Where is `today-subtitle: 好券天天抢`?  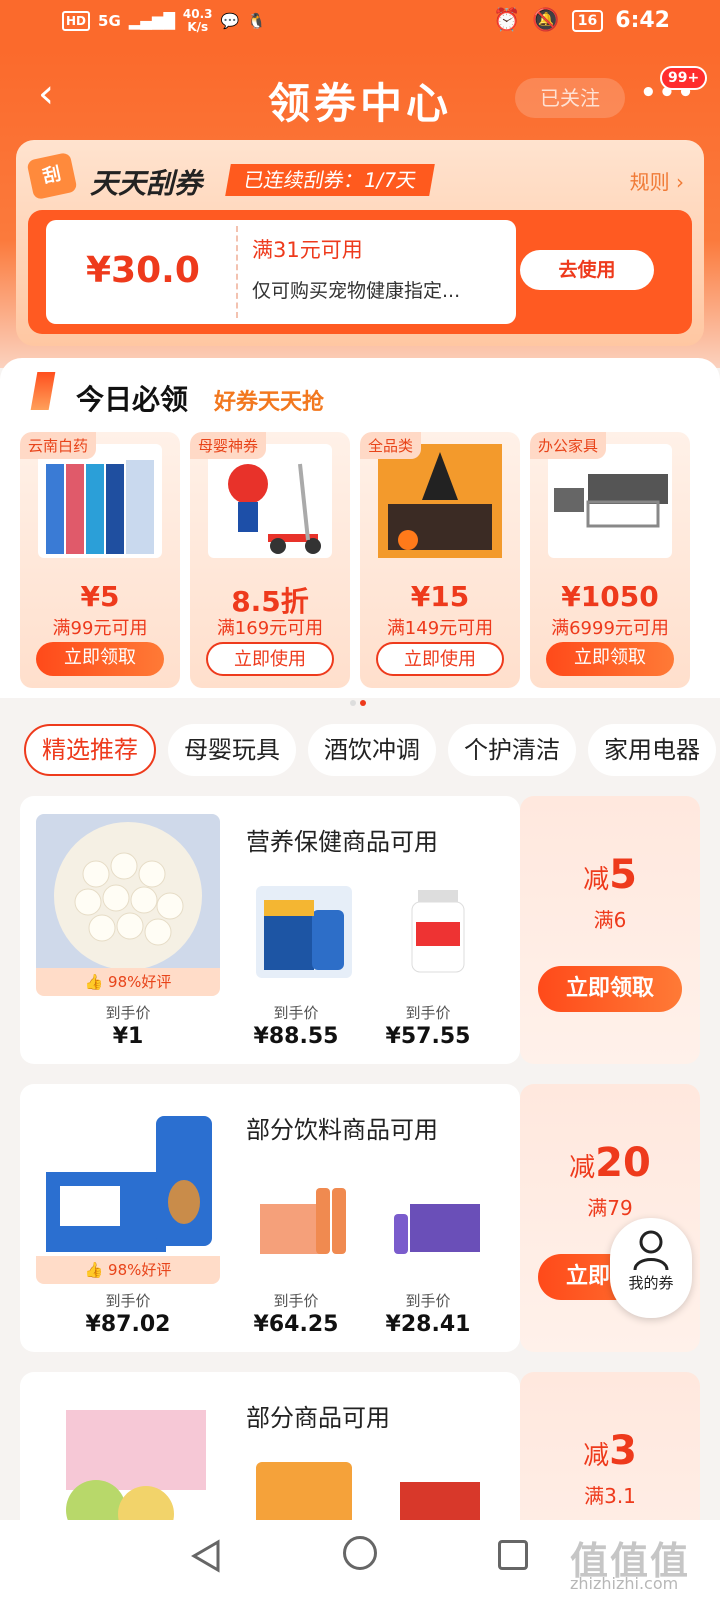 today-subtitle: 好券天天抢 is located at coordinates (269, 402).